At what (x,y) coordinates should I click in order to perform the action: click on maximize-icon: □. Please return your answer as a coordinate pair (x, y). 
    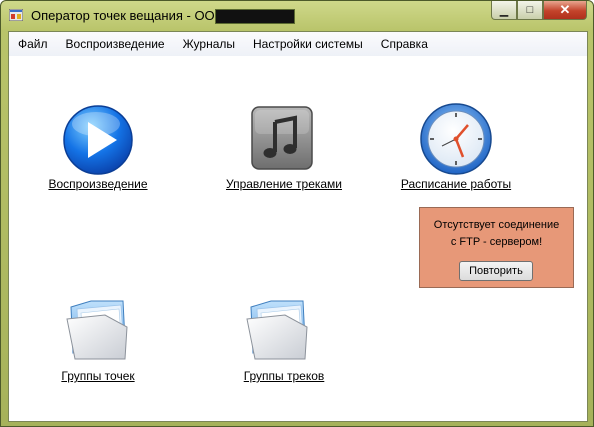
    Looking at the image, I should click on (530, 10).